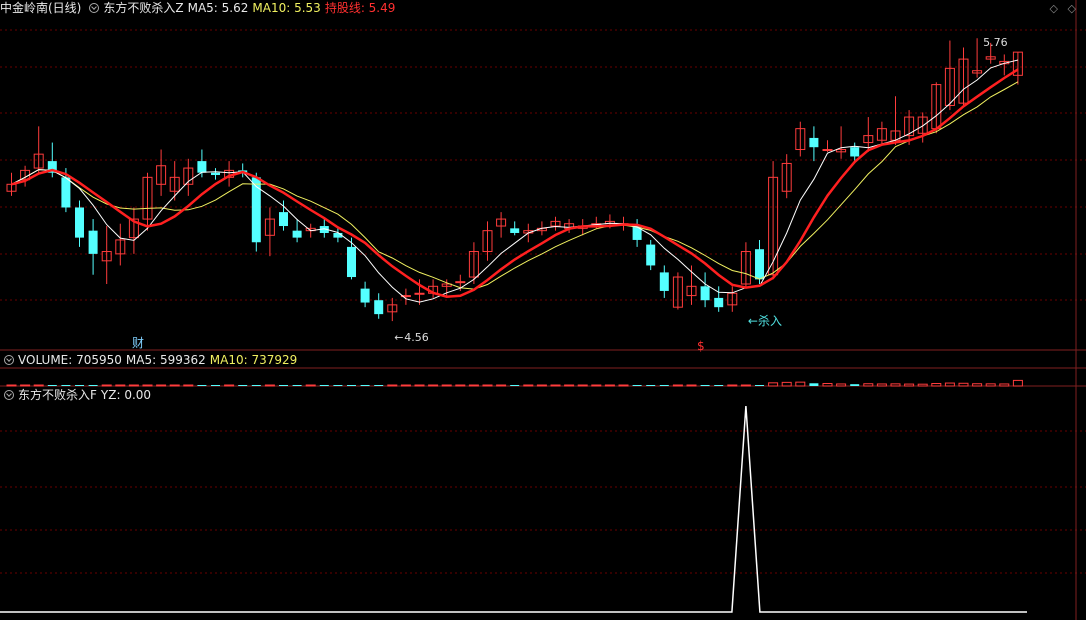  What do you see at coordinates (1072, 8) in the screenshot?
I see `close-diamond-icon: ◇` at bounding box center [1072, 8].